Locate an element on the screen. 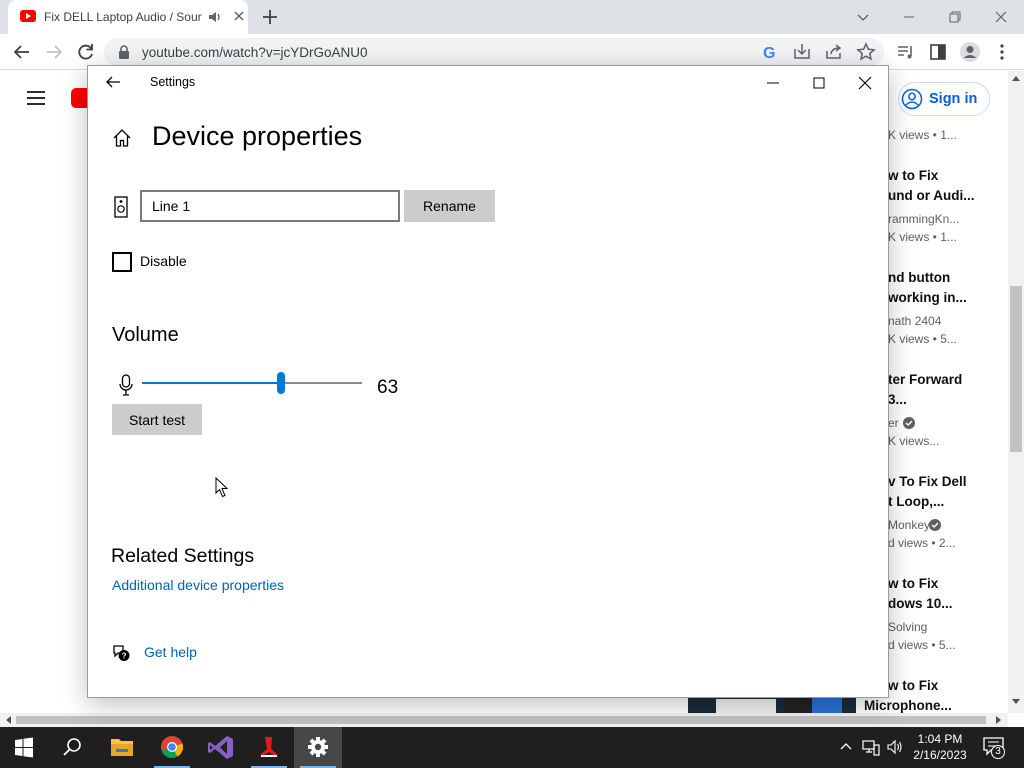  start-test-label: Start test is located at coordinates (157, 420).